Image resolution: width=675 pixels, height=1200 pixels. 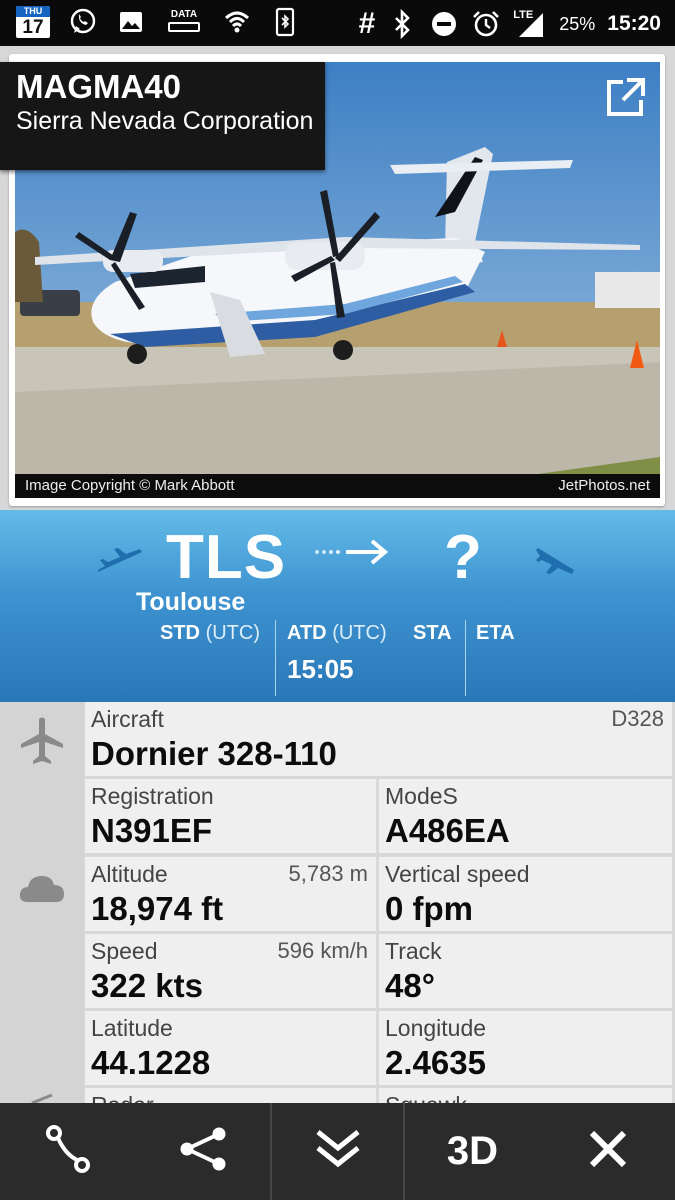 I want to click on sta-label: STA, so click(x=432, y=633).